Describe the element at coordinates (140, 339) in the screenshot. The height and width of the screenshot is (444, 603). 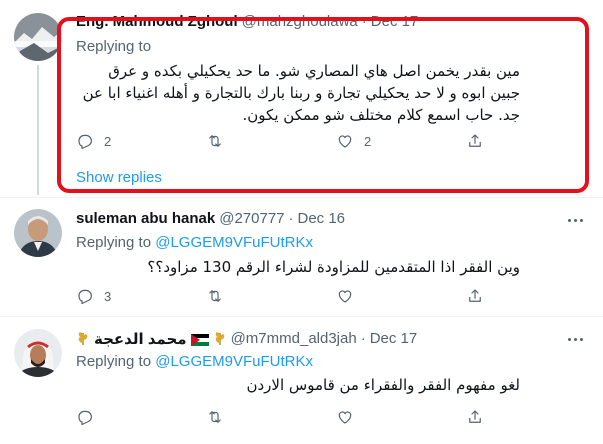
I see `author-name: محمد الدعجة` at that location.